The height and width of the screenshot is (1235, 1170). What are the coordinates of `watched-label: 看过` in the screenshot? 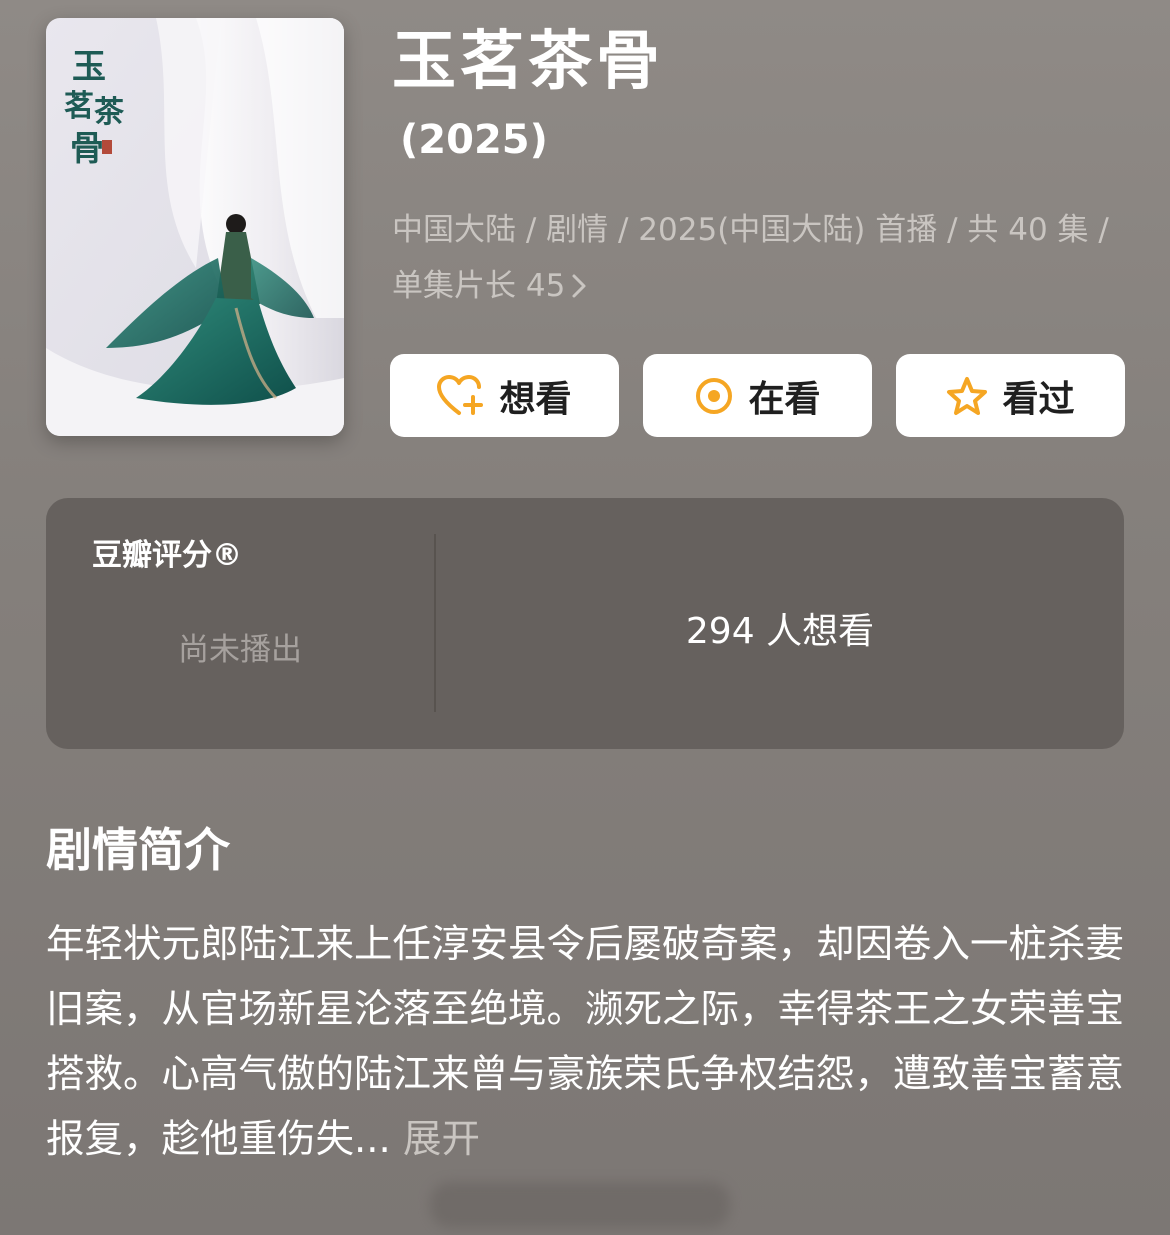 It's located at (1038, 399).